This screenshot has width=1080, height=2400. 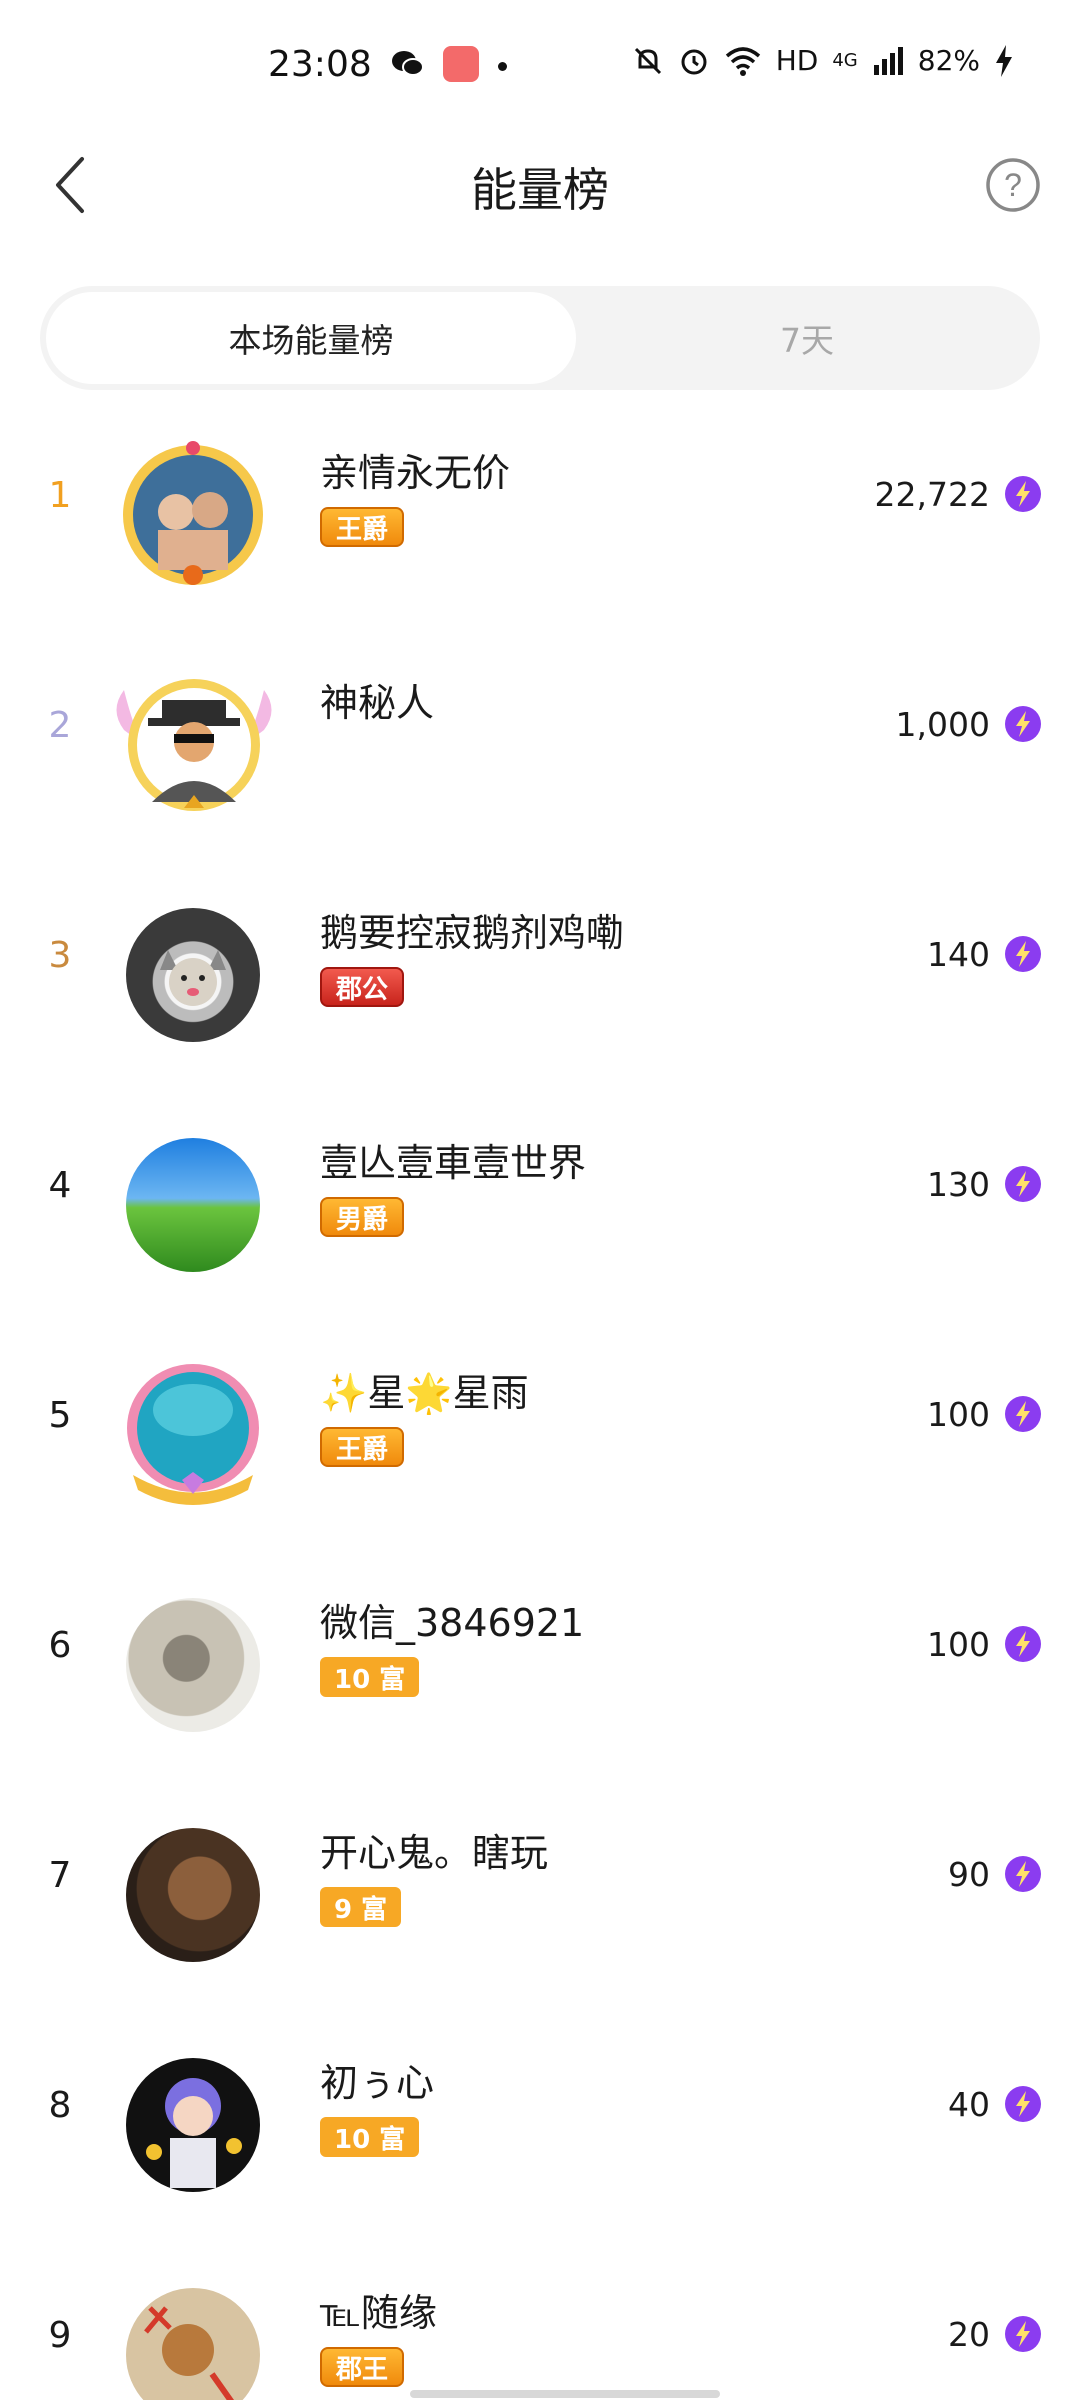 What do you see at coordinates (647, 60) in the screenshot?
I see `mute-bell-icon` at bounding box center [647, 60].